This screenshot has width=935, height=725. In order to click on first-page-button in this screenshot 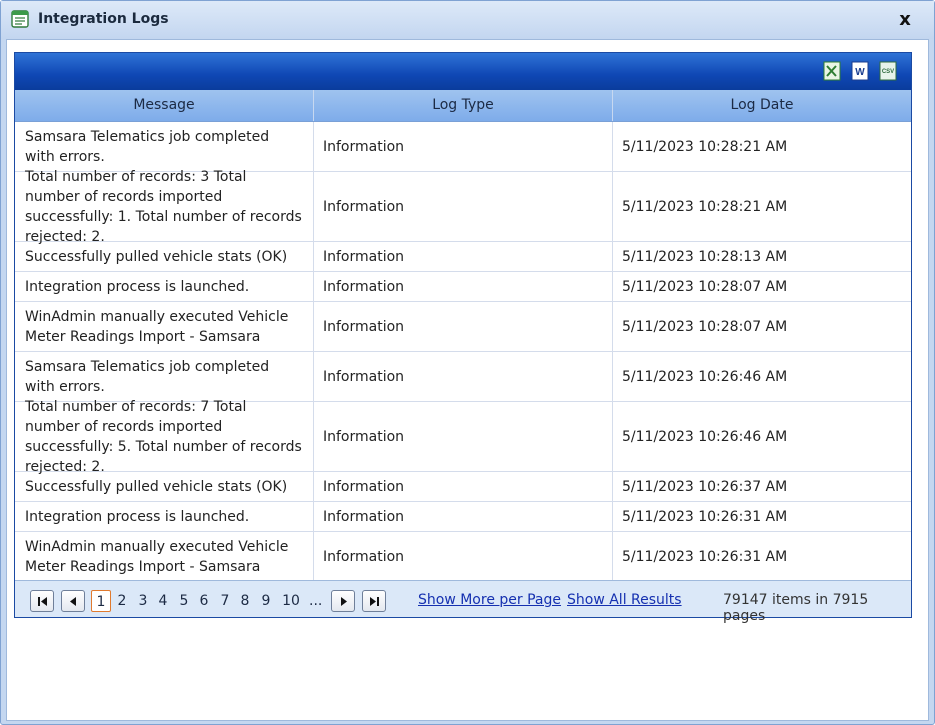, I will do `click(42, 601)`.